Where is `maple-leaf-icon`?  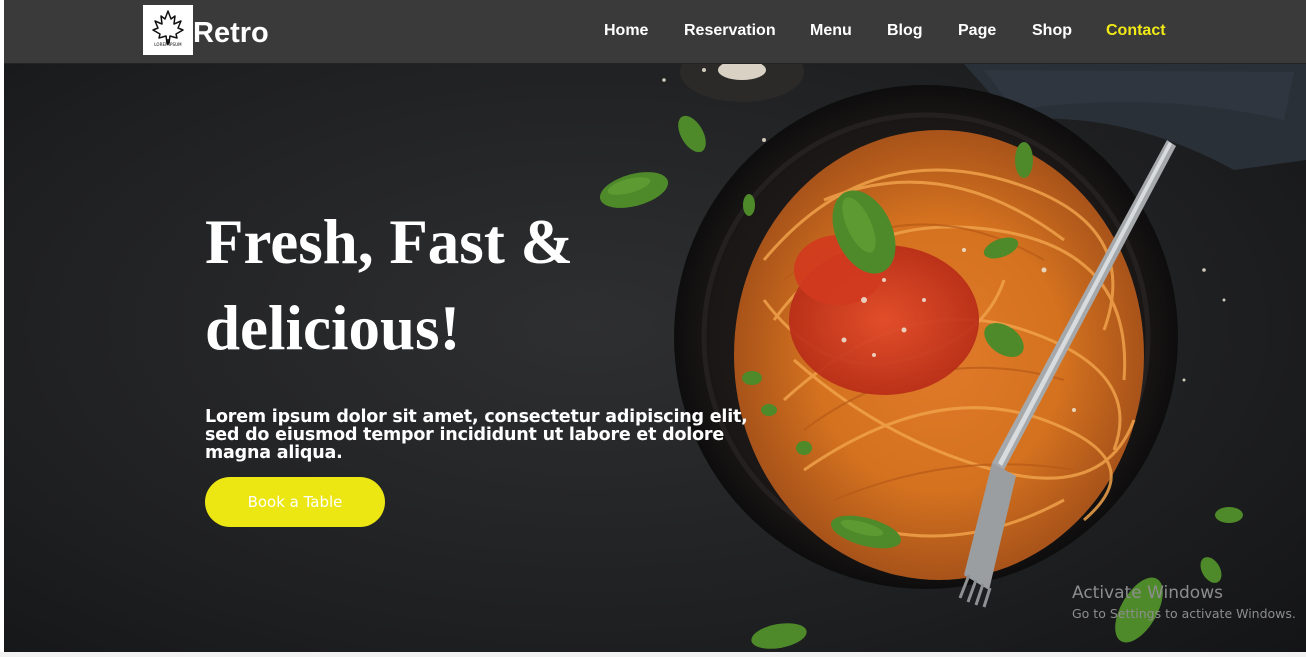 maple-leaf-icon is located at coordinates (168, 27).